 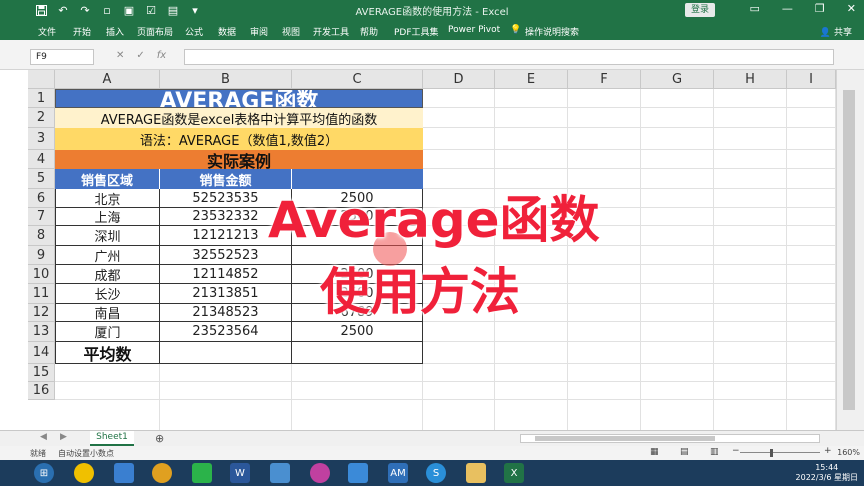 I want to click on row-header-16: 16, so click(x=41, y=391).